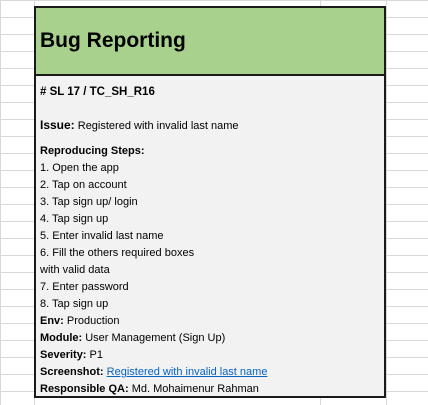 Image resolution: width=428 pixels, height=405 pixels. I want to click on severity-label: Severity:, so click(63, 355).